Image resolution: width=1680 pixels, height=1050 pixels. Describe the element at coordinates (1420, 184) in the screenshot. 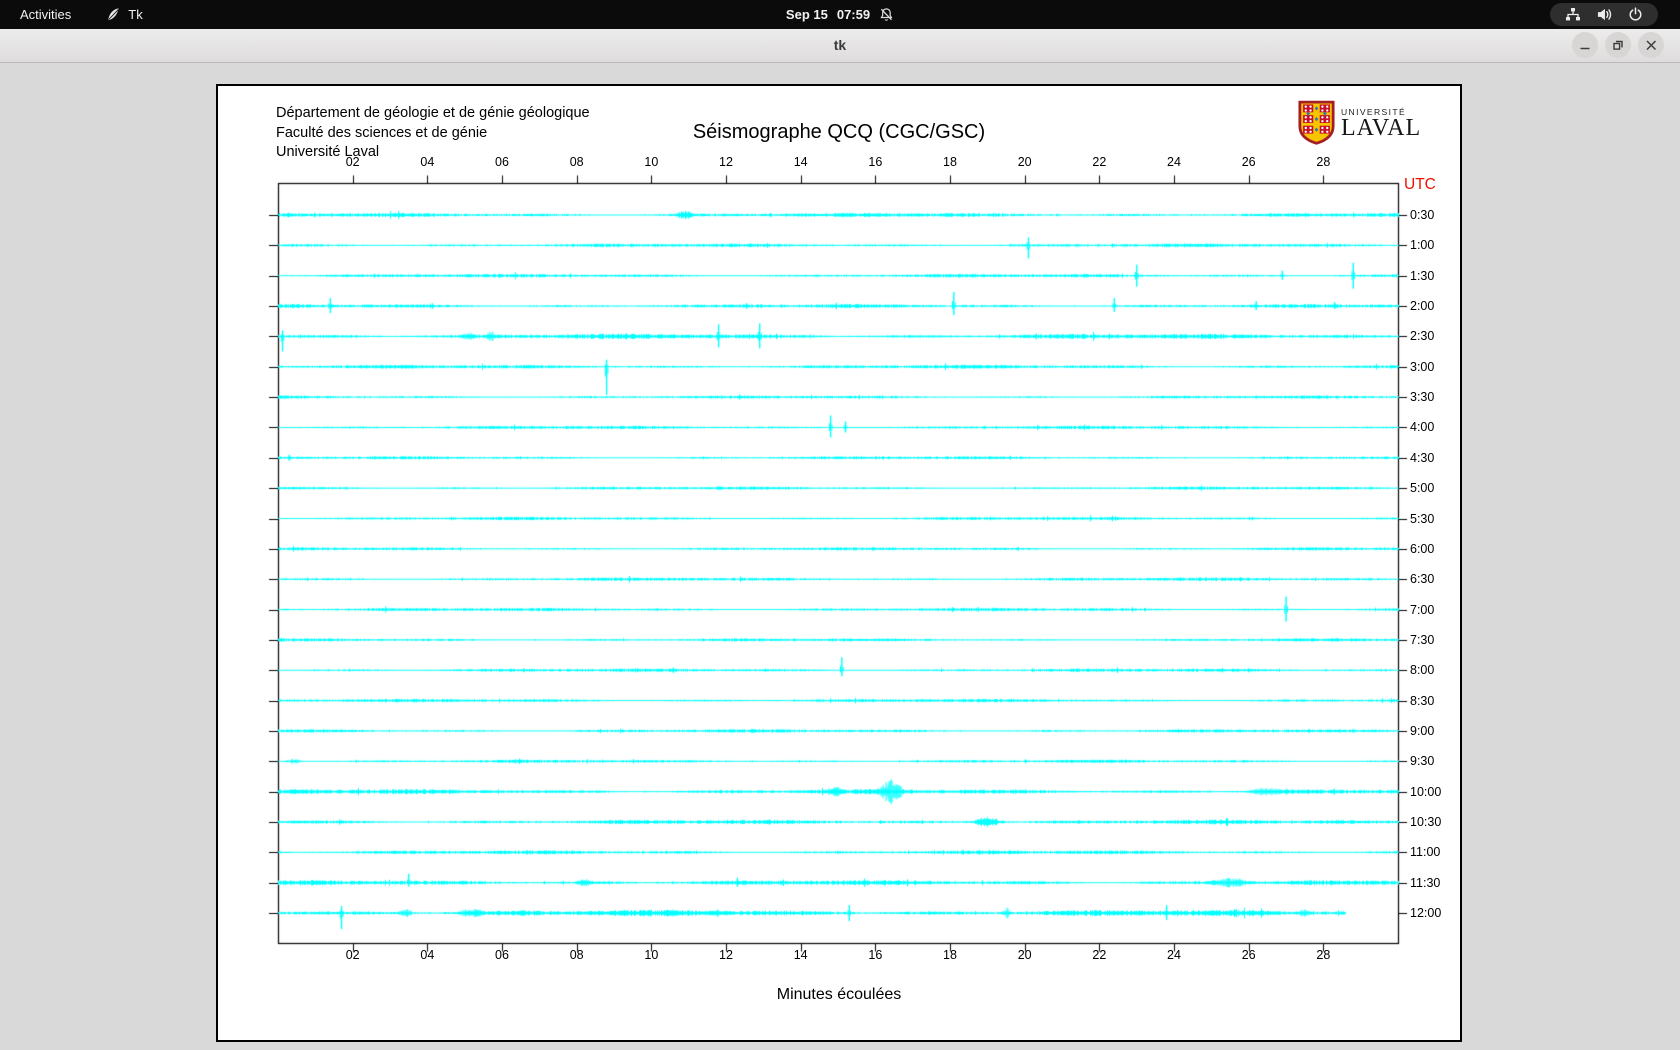

I see `utc-axis-label: UTC` at that location.